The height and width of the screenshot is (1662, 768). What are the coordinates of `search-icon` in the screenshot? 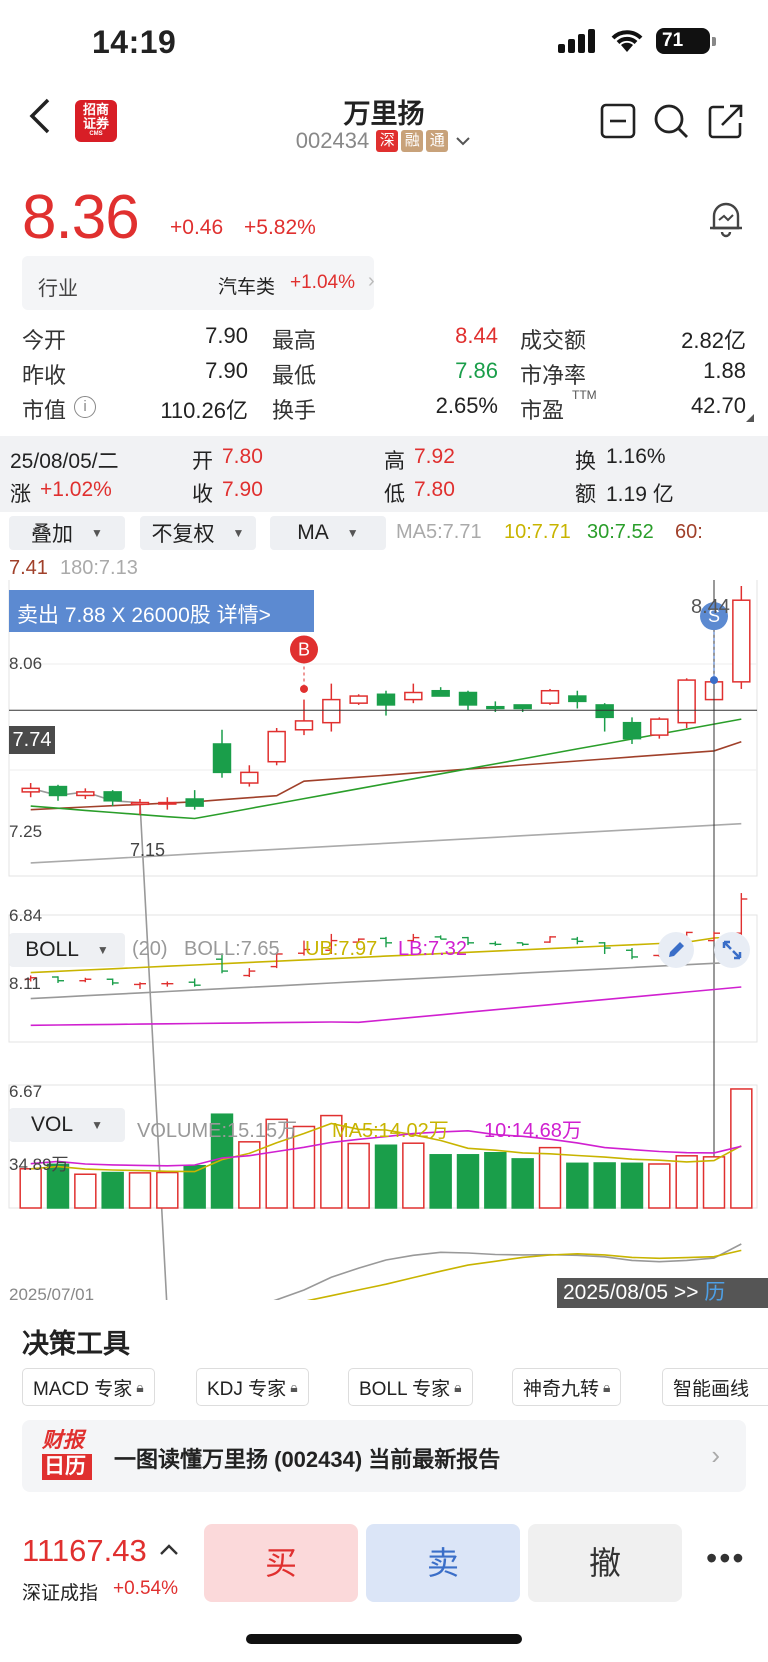 It's located at (671, 121).